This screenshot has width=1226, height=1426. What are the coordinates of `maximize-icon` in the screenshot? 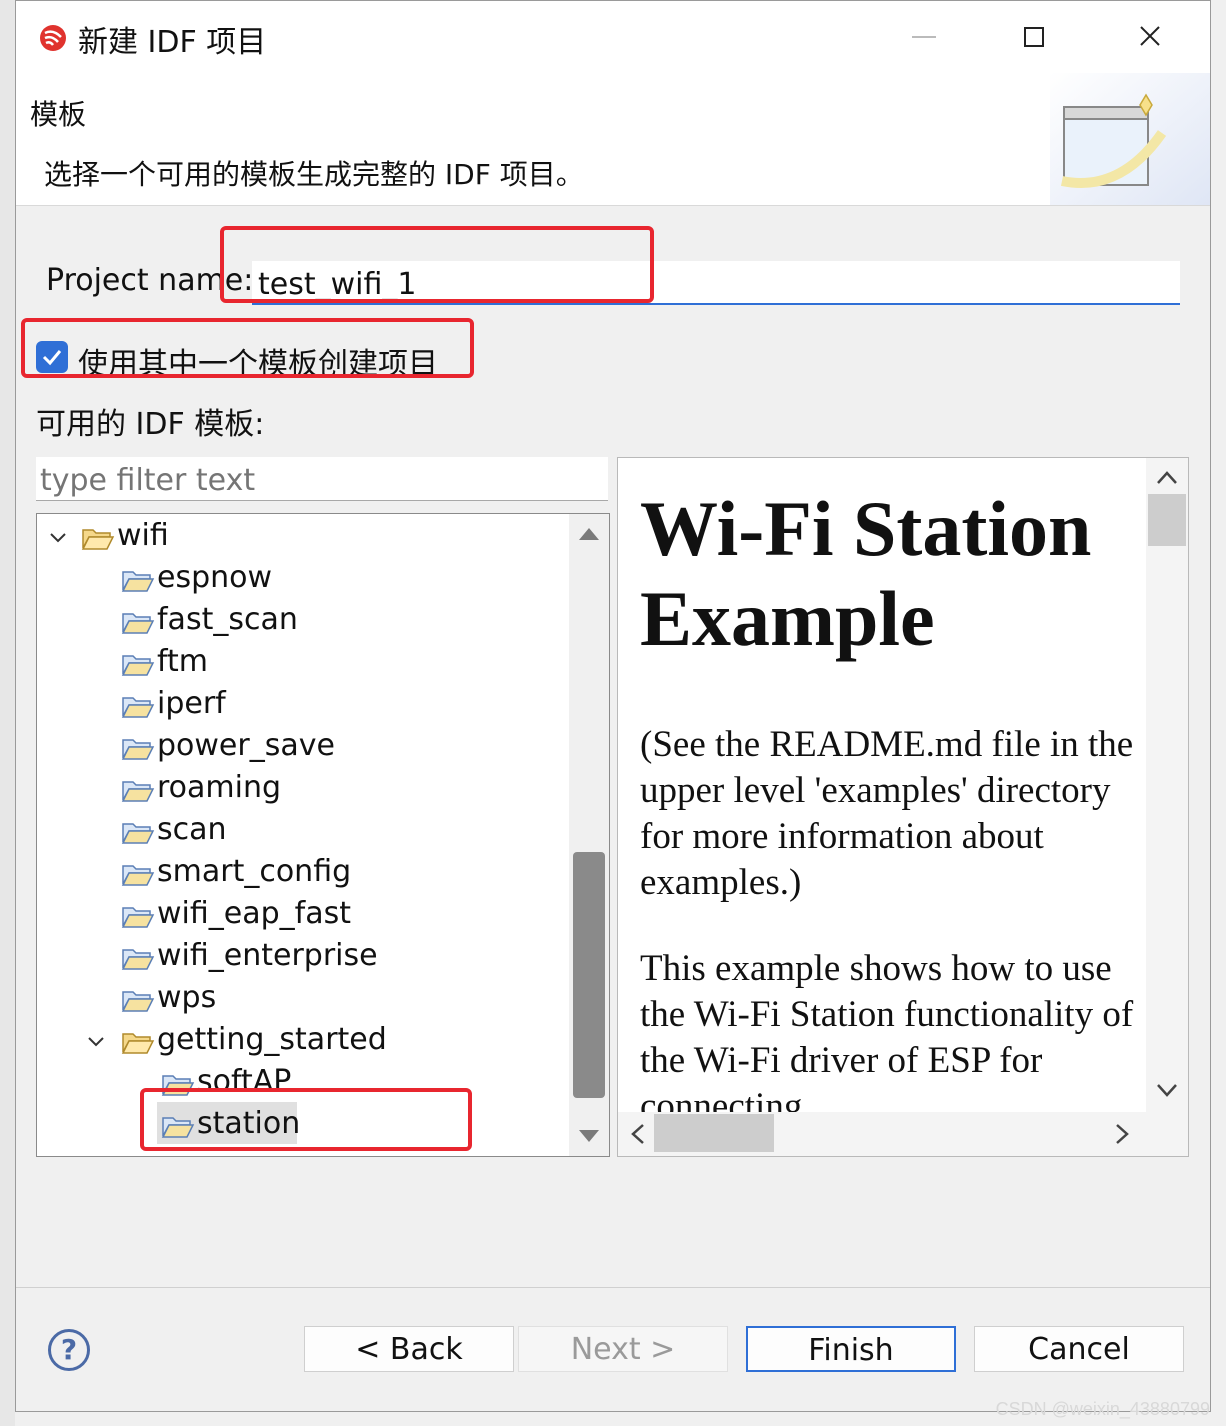 It's located at (1034, 37).